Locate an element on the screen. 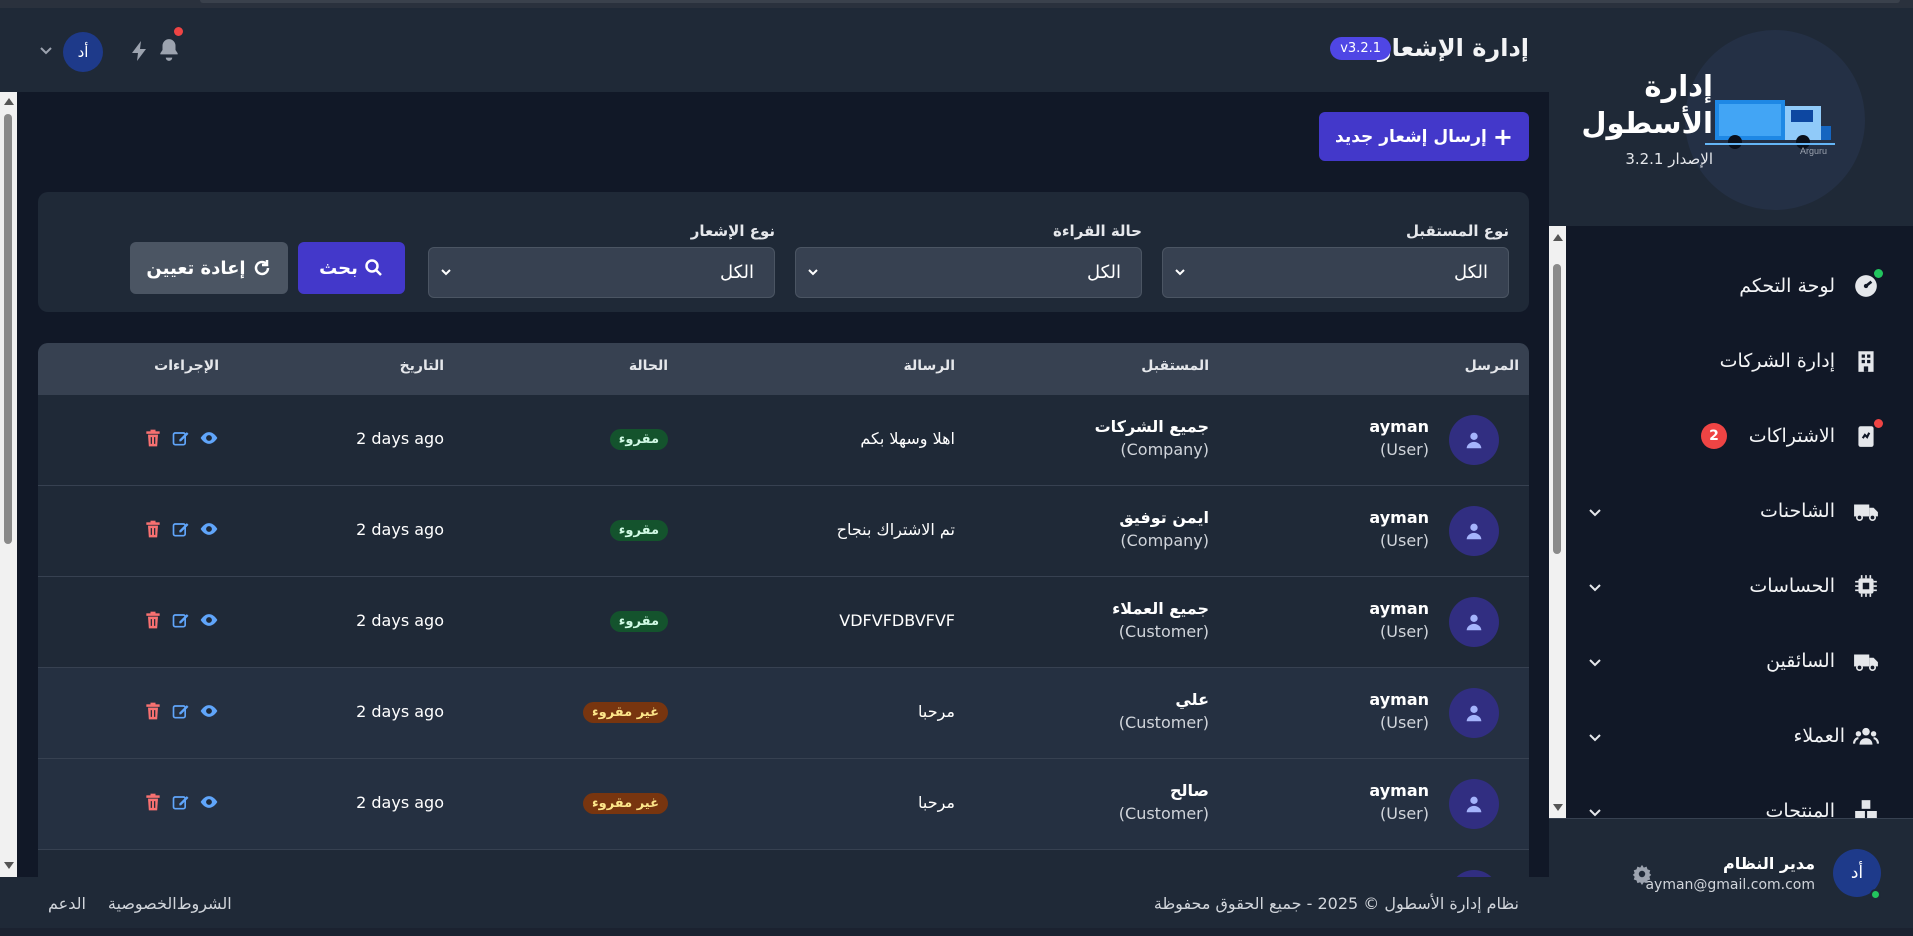  user-avatar: أد is located at coordinates (83, 52).